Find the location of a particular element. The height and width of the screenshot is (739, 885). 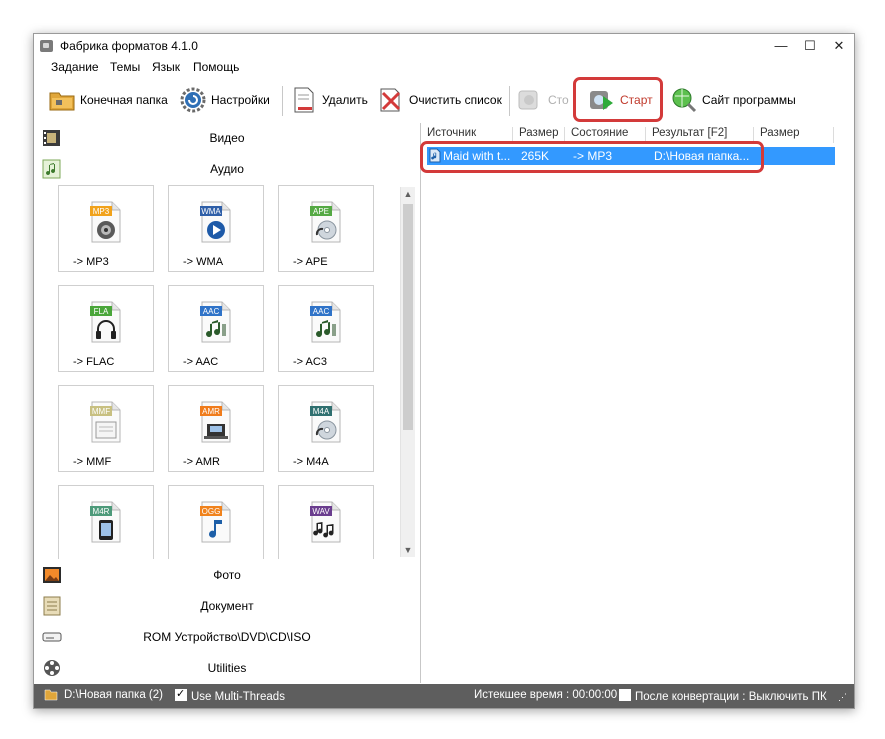

format-badge: M4A is located at coordinates (321, 411).